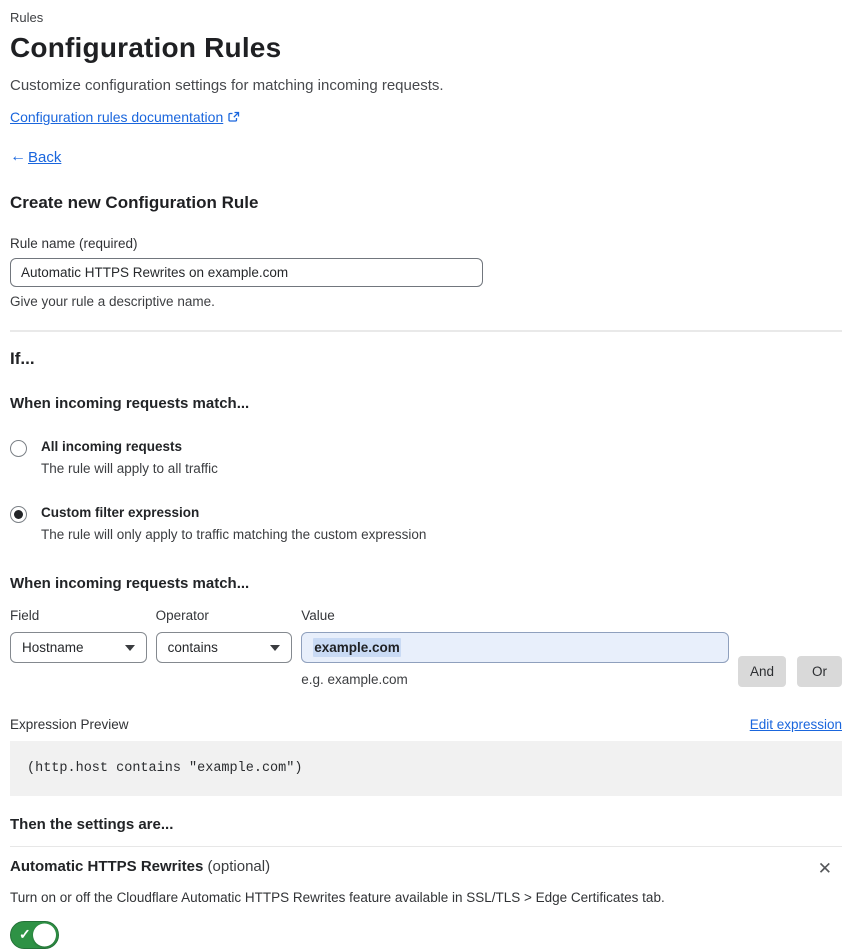 The width and height of the screenshot is (852, 949). Describe the element at coordinates (237, 866) in the screenshot. I see `setting-title-optional: (optional)` at that location.